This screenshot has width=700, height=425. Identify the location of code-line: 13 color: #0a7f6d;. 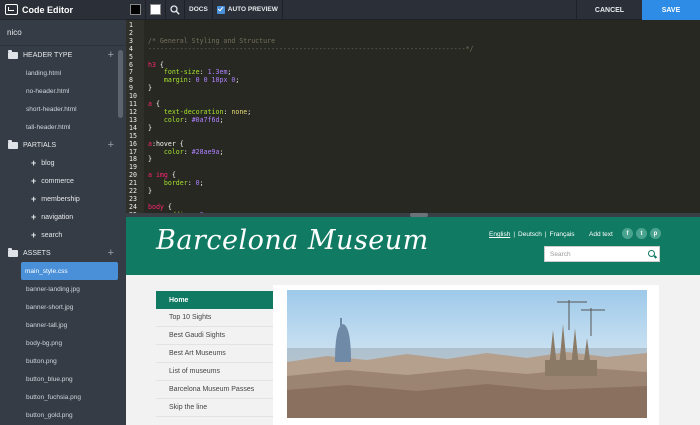
(300, 120).